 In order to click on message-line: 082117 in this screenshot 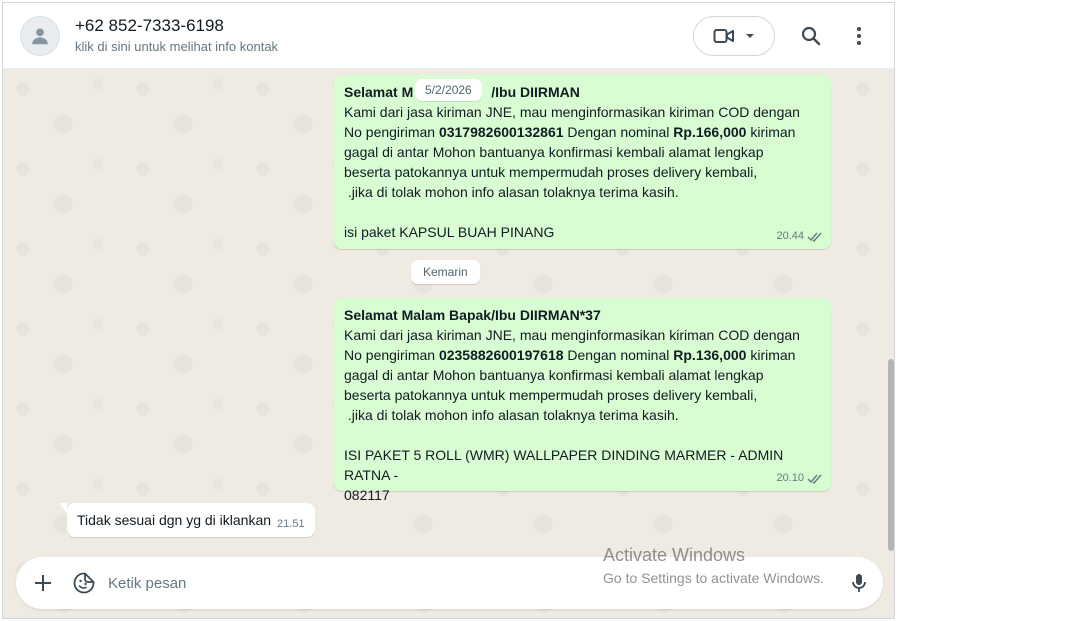, I will do `click(582, 495)`.